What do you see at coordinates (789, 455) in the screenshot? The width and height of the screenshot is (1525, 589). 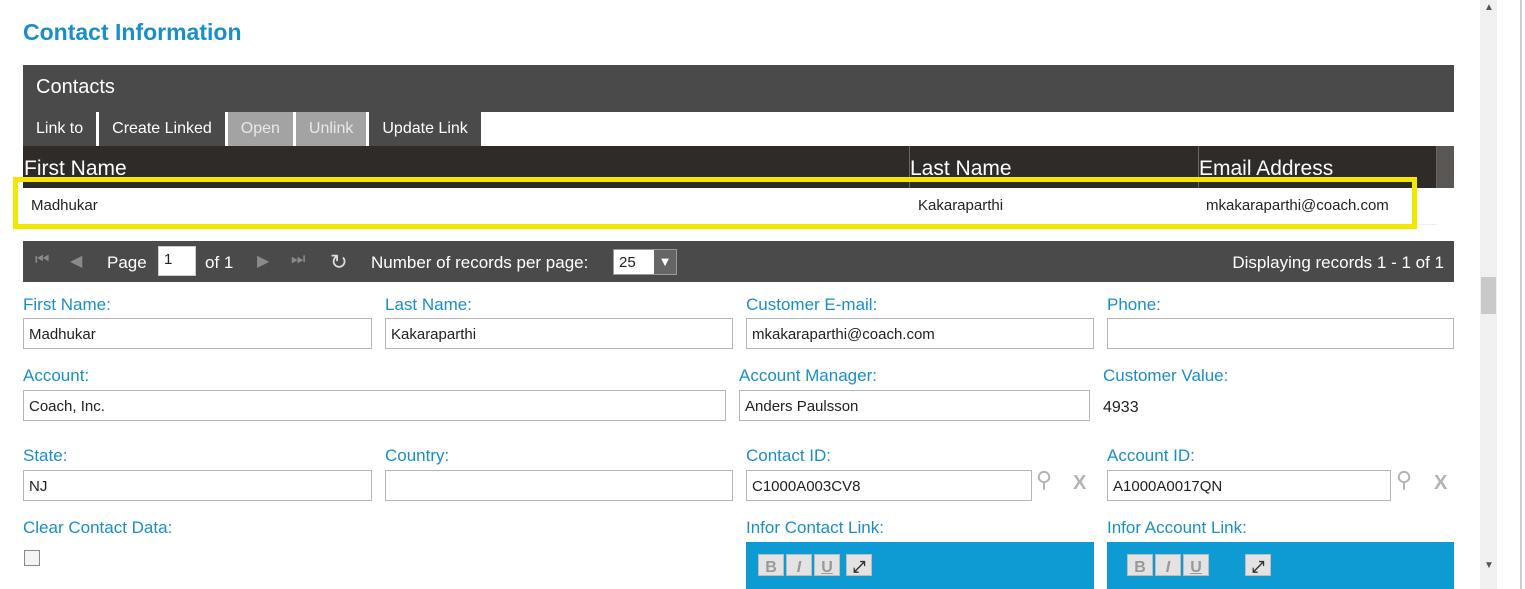 I see `contact-id-label: Contact ID:` at bounding box center [789, 455].